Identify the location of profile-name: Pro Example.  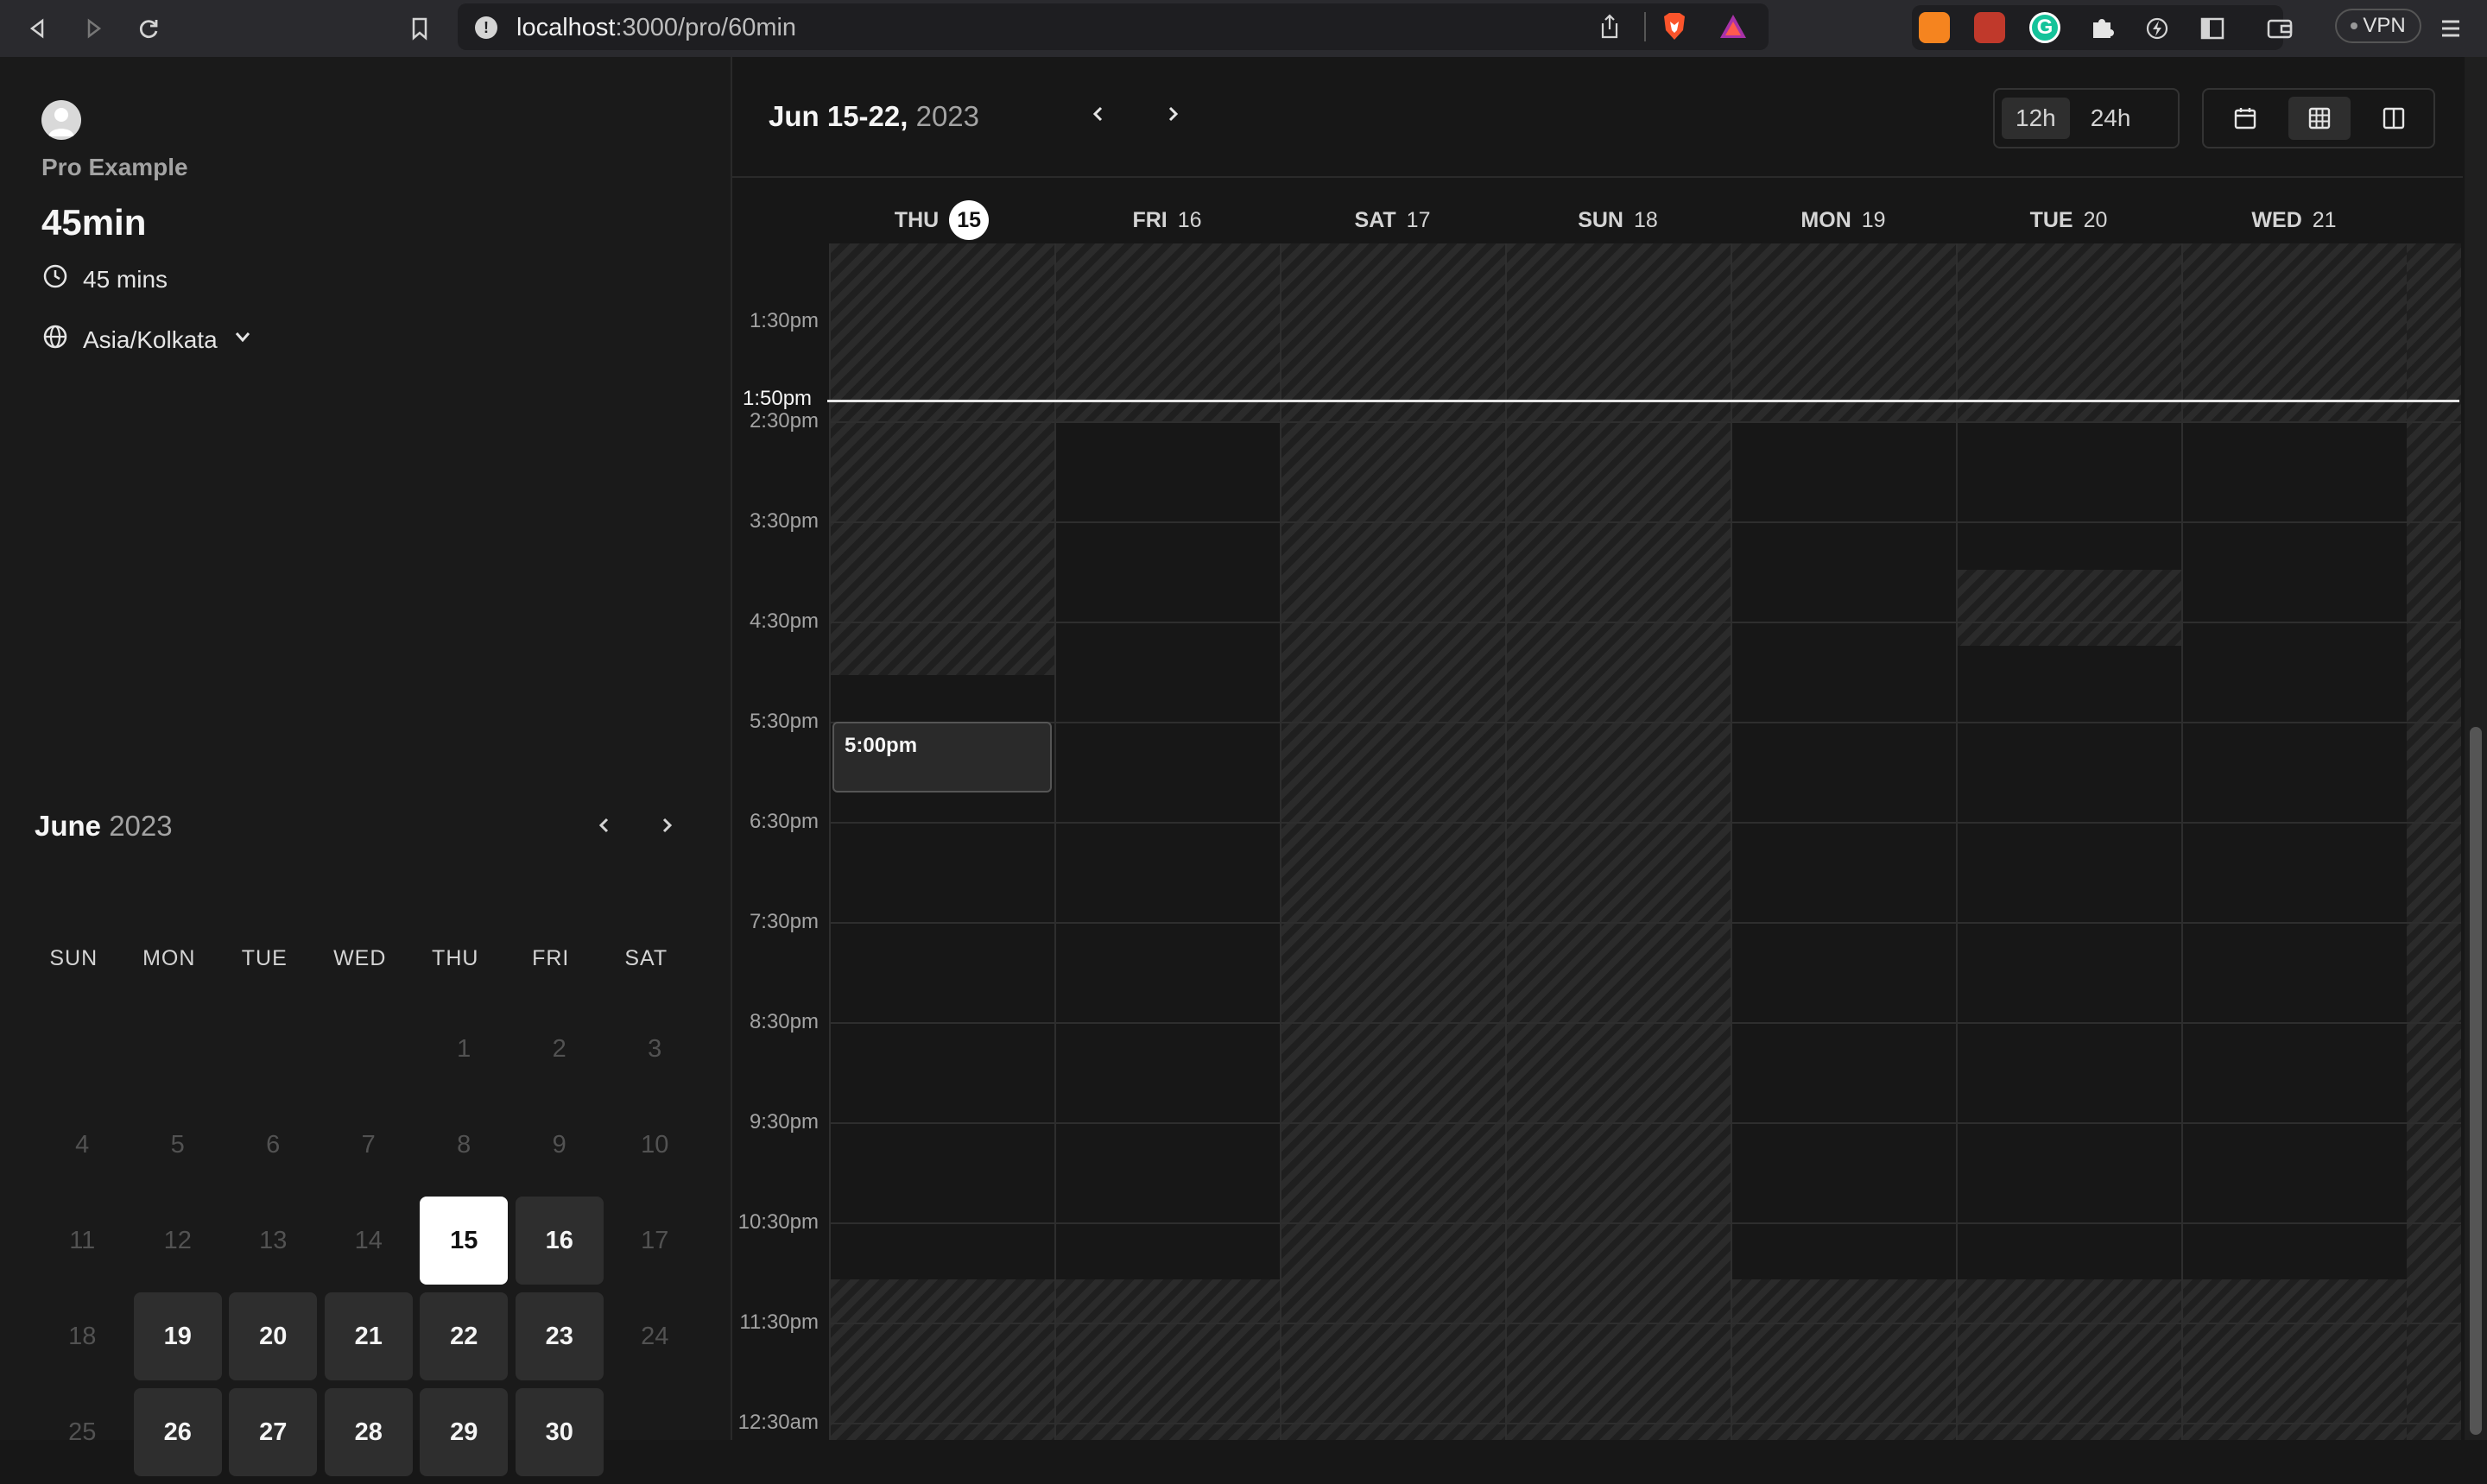
(114, 167).